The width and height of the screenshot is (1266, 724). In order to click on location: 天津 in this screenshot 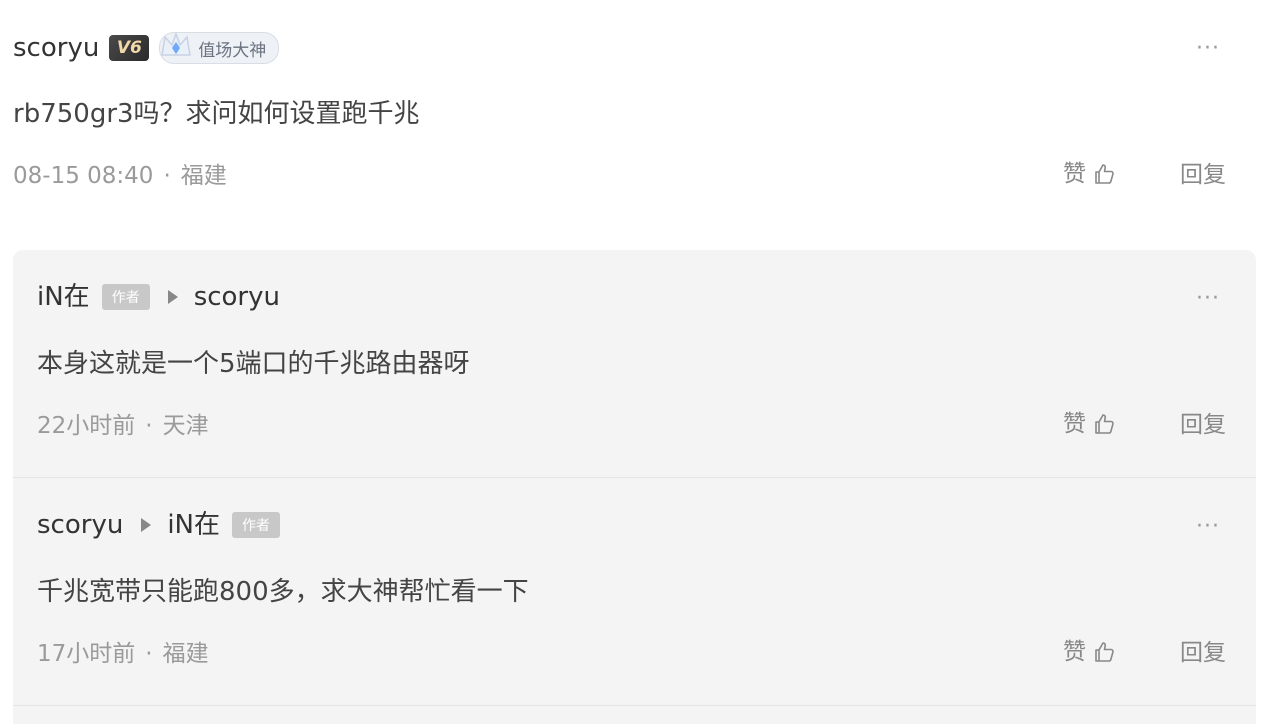, I will do `click(185, 426)`.